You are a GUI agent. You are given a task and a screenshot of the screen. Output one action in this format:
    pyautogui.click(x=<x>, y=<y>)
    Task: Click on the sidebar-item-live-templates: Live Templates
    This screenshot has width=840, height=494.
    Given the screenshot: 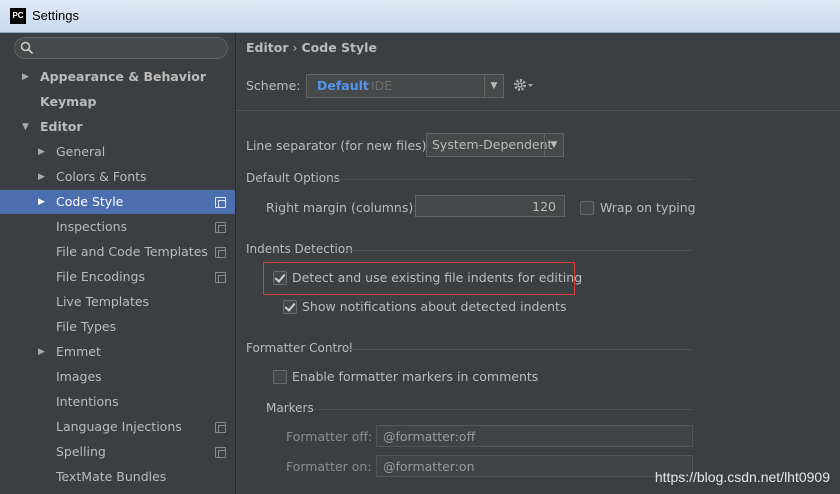 What is the action you would take?
    pyautogui.click(x=117, y=302)
    